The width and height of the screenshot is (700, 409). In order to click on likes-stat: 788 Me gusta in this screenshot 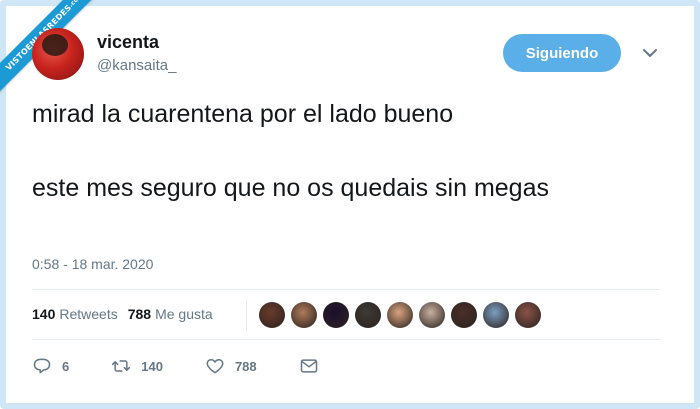, I will do `click(170, 314)`.